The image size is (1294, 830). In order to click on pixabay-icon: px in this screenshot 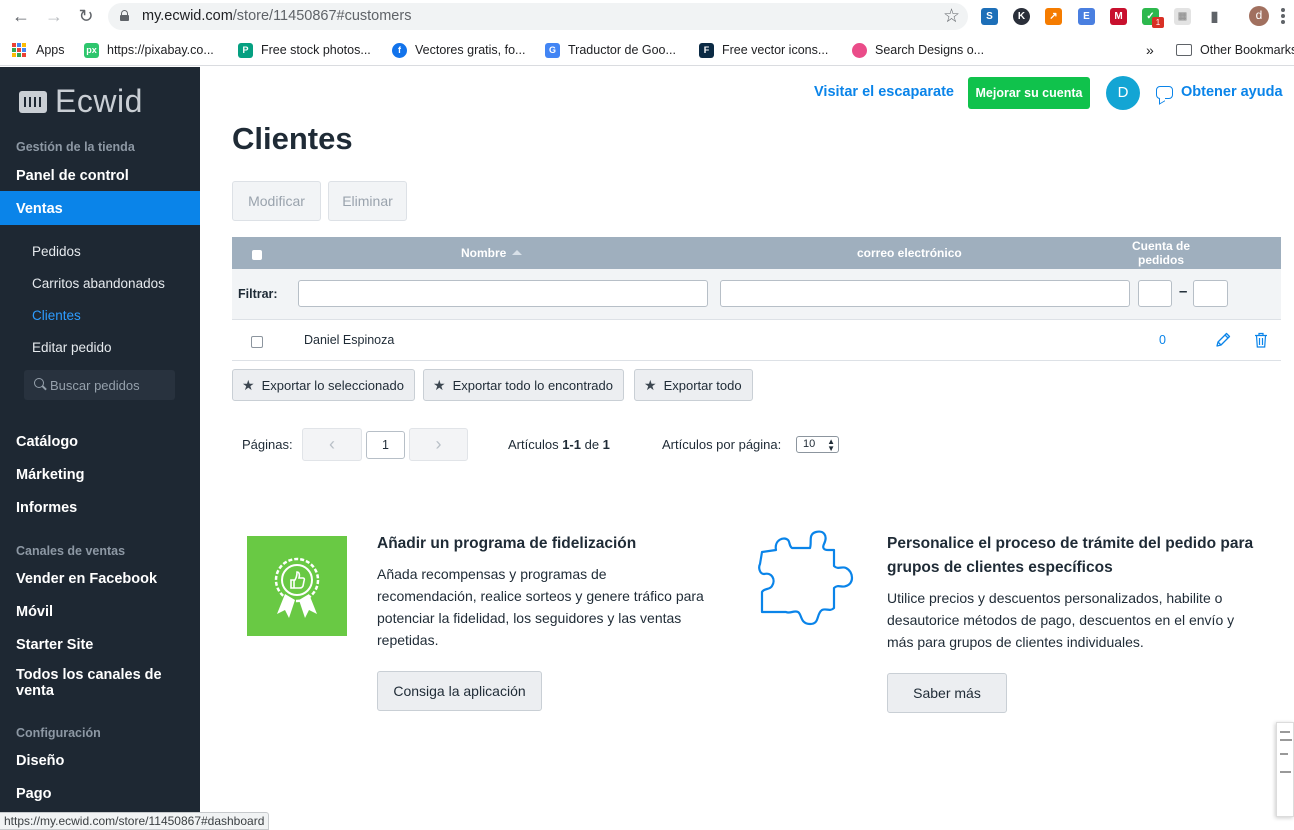, I will do `click(91, 50)`.